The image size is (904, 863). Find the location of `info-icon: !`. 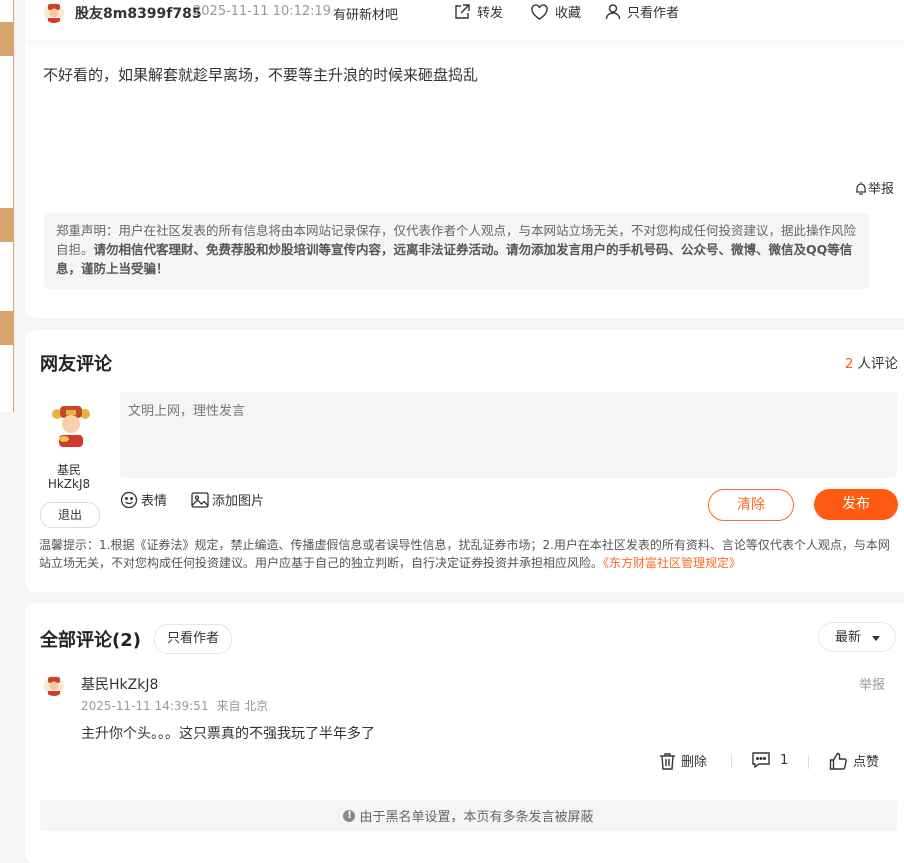

info-icon: ! is located at coordinates (349, 815).